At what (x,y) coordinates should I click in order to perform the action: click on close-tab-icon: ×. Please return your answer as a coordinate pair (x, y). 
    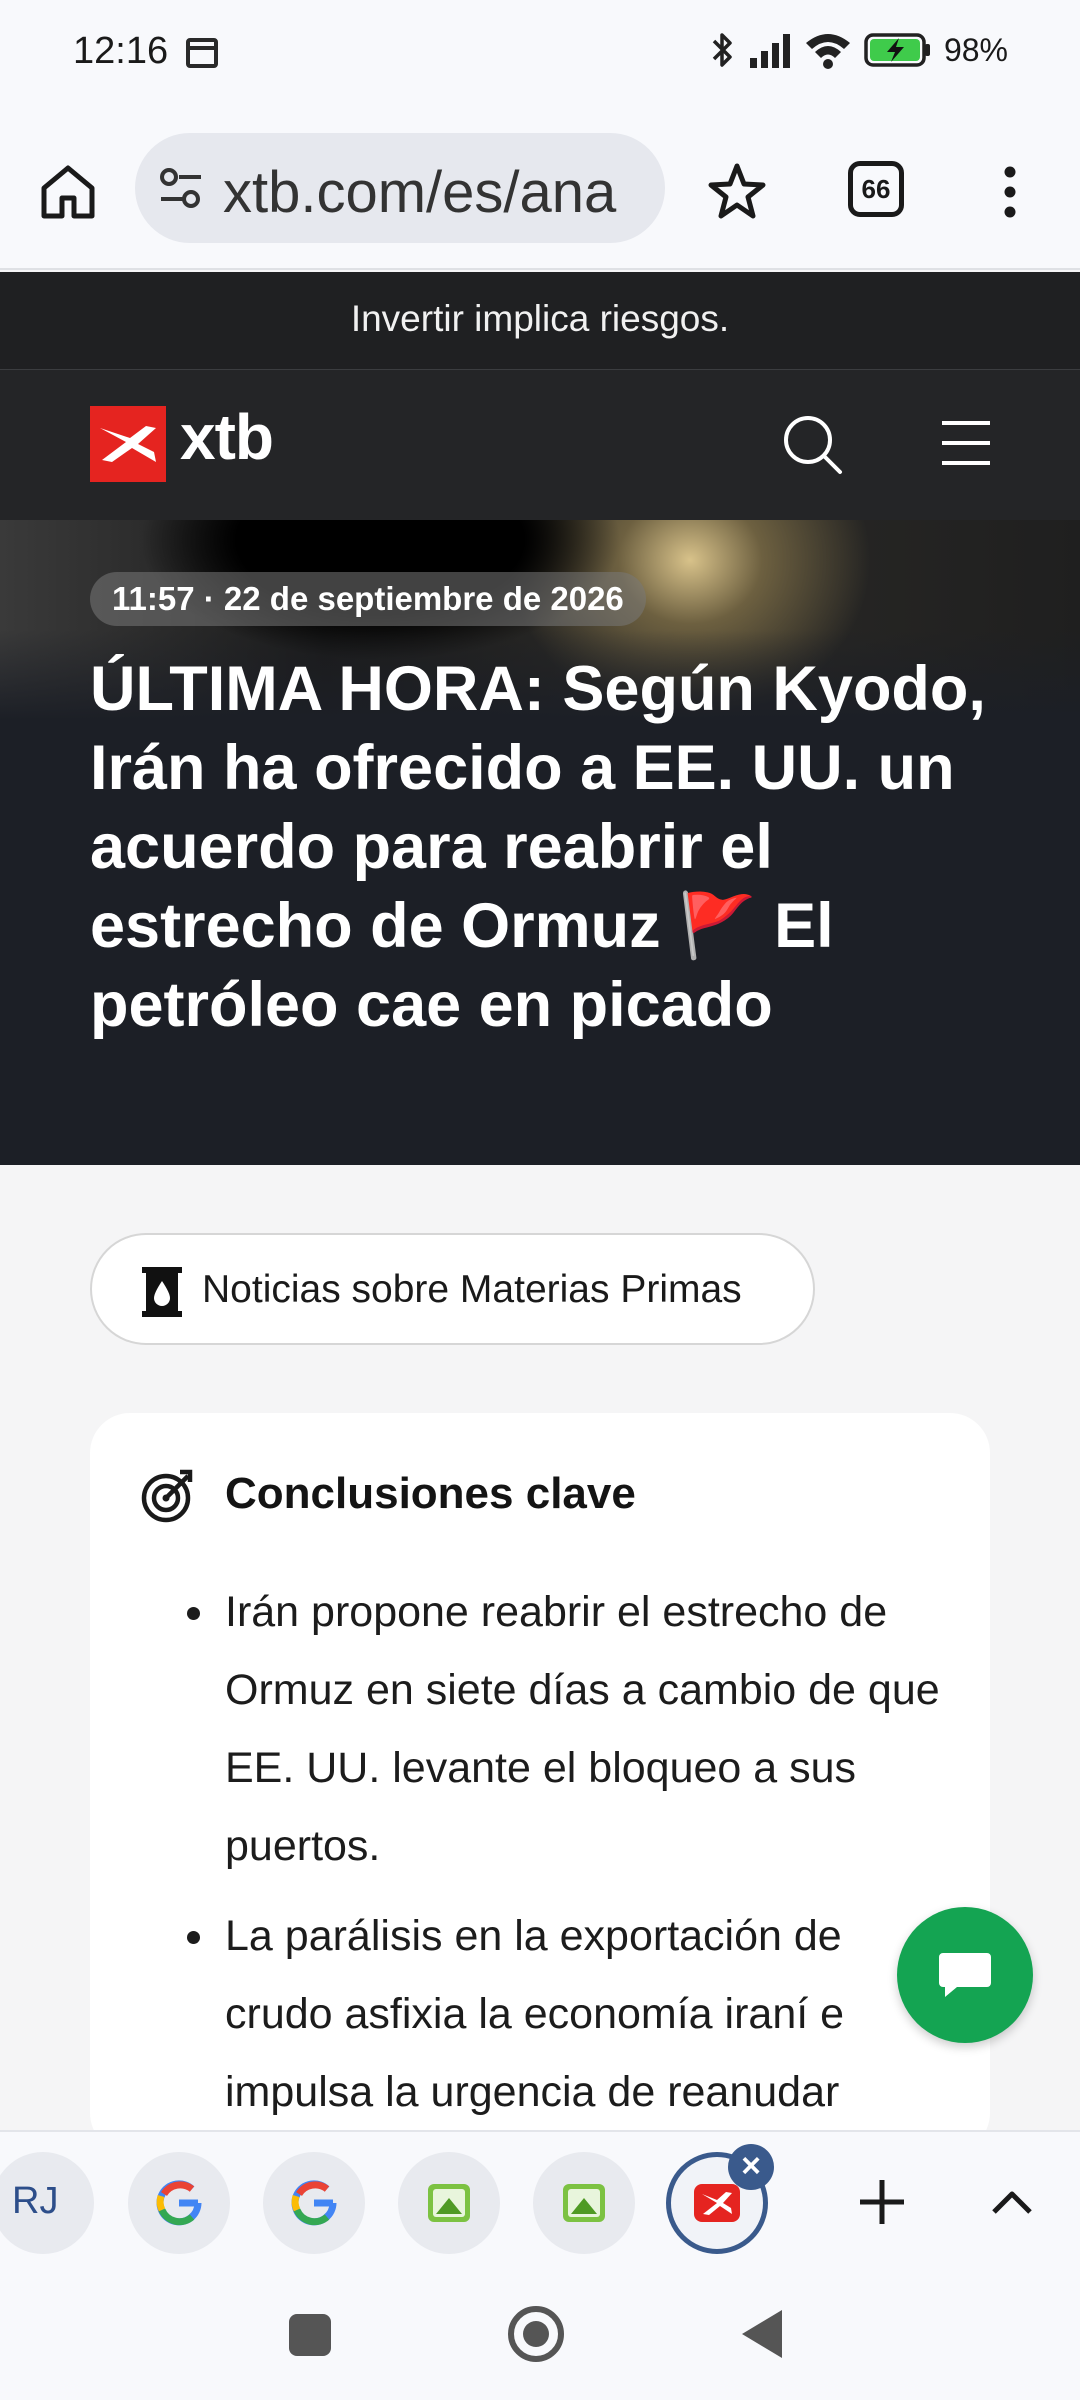
    Looking at the image, I should click on (751, 2167).